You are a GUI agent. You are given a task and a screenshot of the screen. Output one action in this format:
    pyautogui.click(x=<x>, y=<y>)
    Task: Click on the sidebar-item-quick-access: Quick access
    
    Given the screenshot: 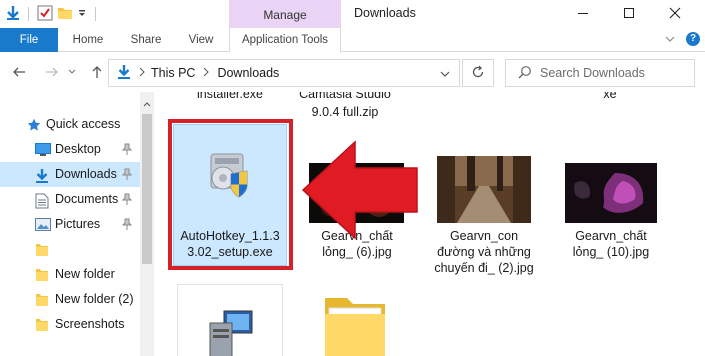 What is the action you would take?
    pyautogui.click(x=70, y=124)
    